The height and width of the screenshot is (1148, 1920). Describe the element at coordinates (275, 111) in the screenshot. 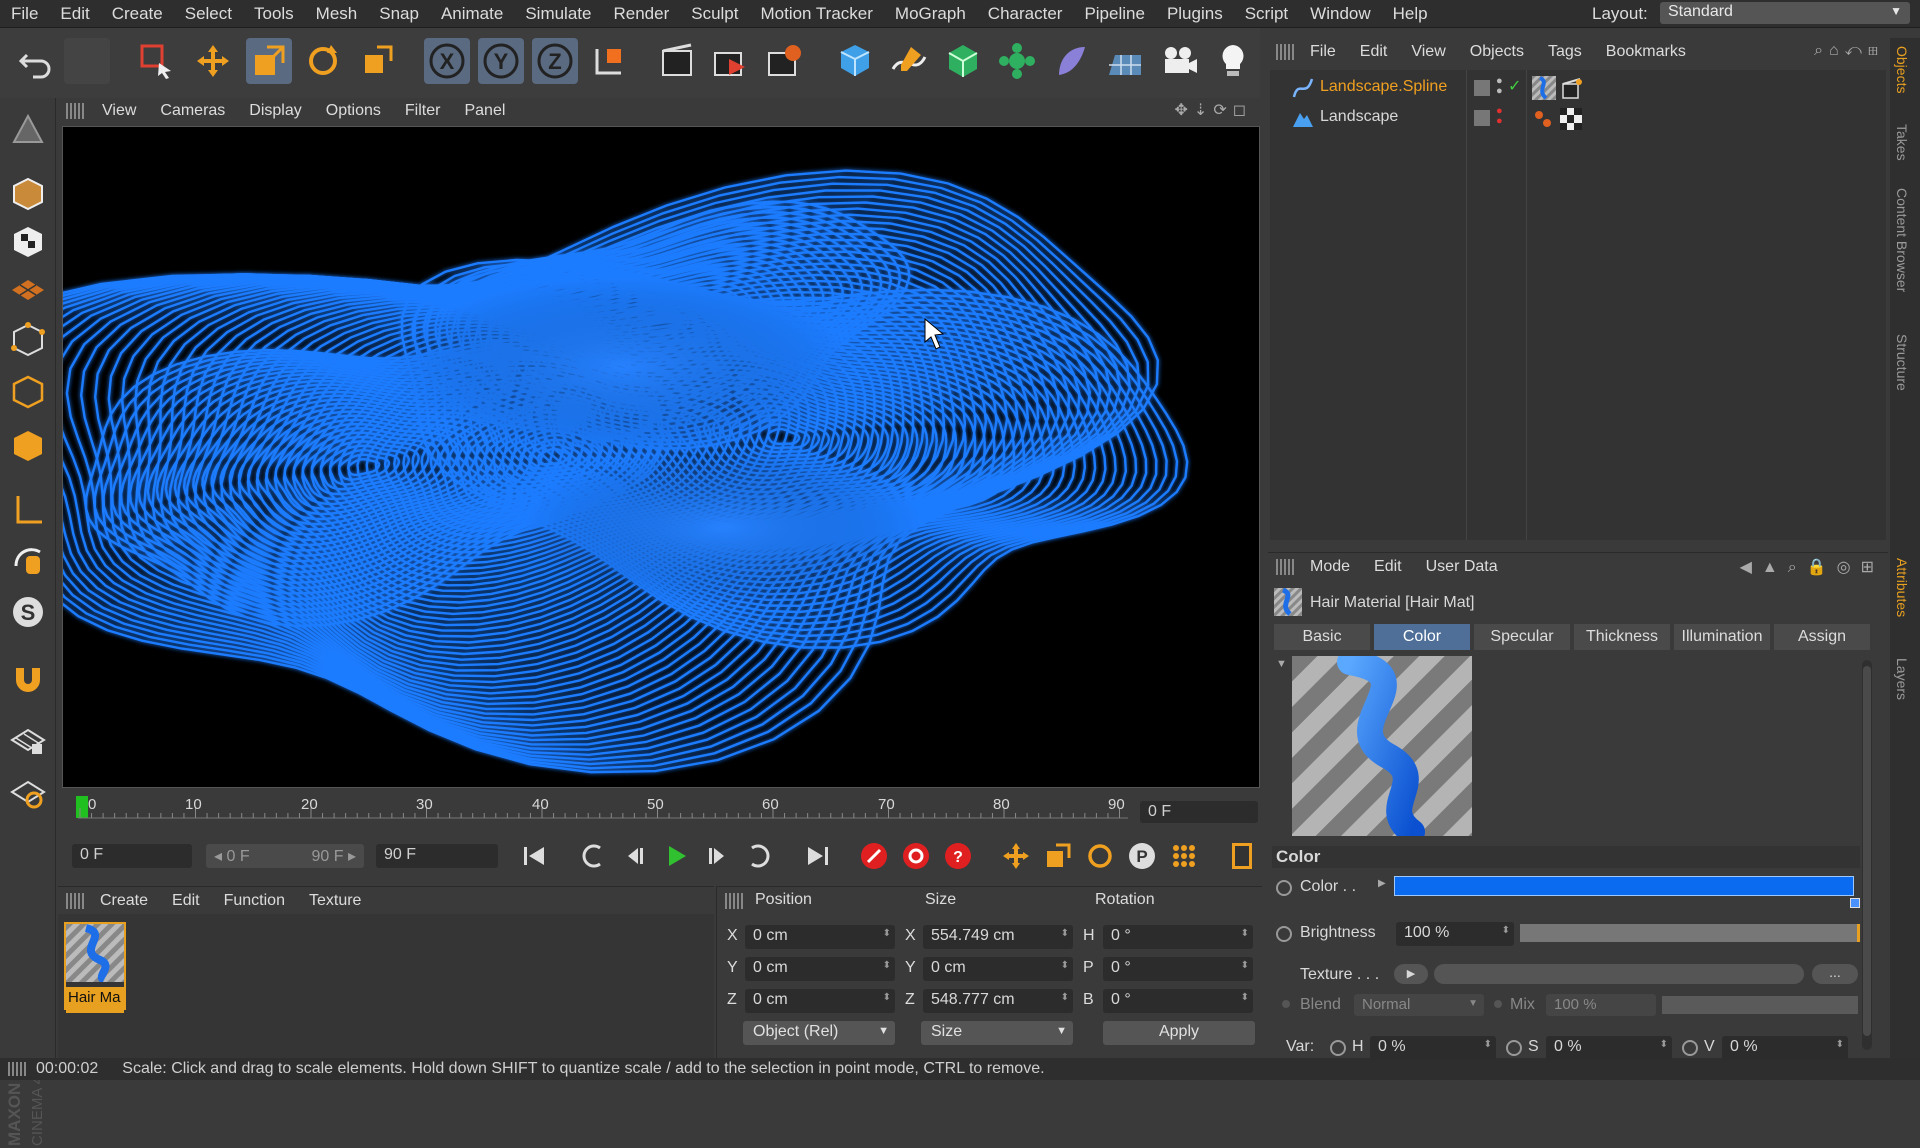

I see `viewport-menu-display: Display` at that location.